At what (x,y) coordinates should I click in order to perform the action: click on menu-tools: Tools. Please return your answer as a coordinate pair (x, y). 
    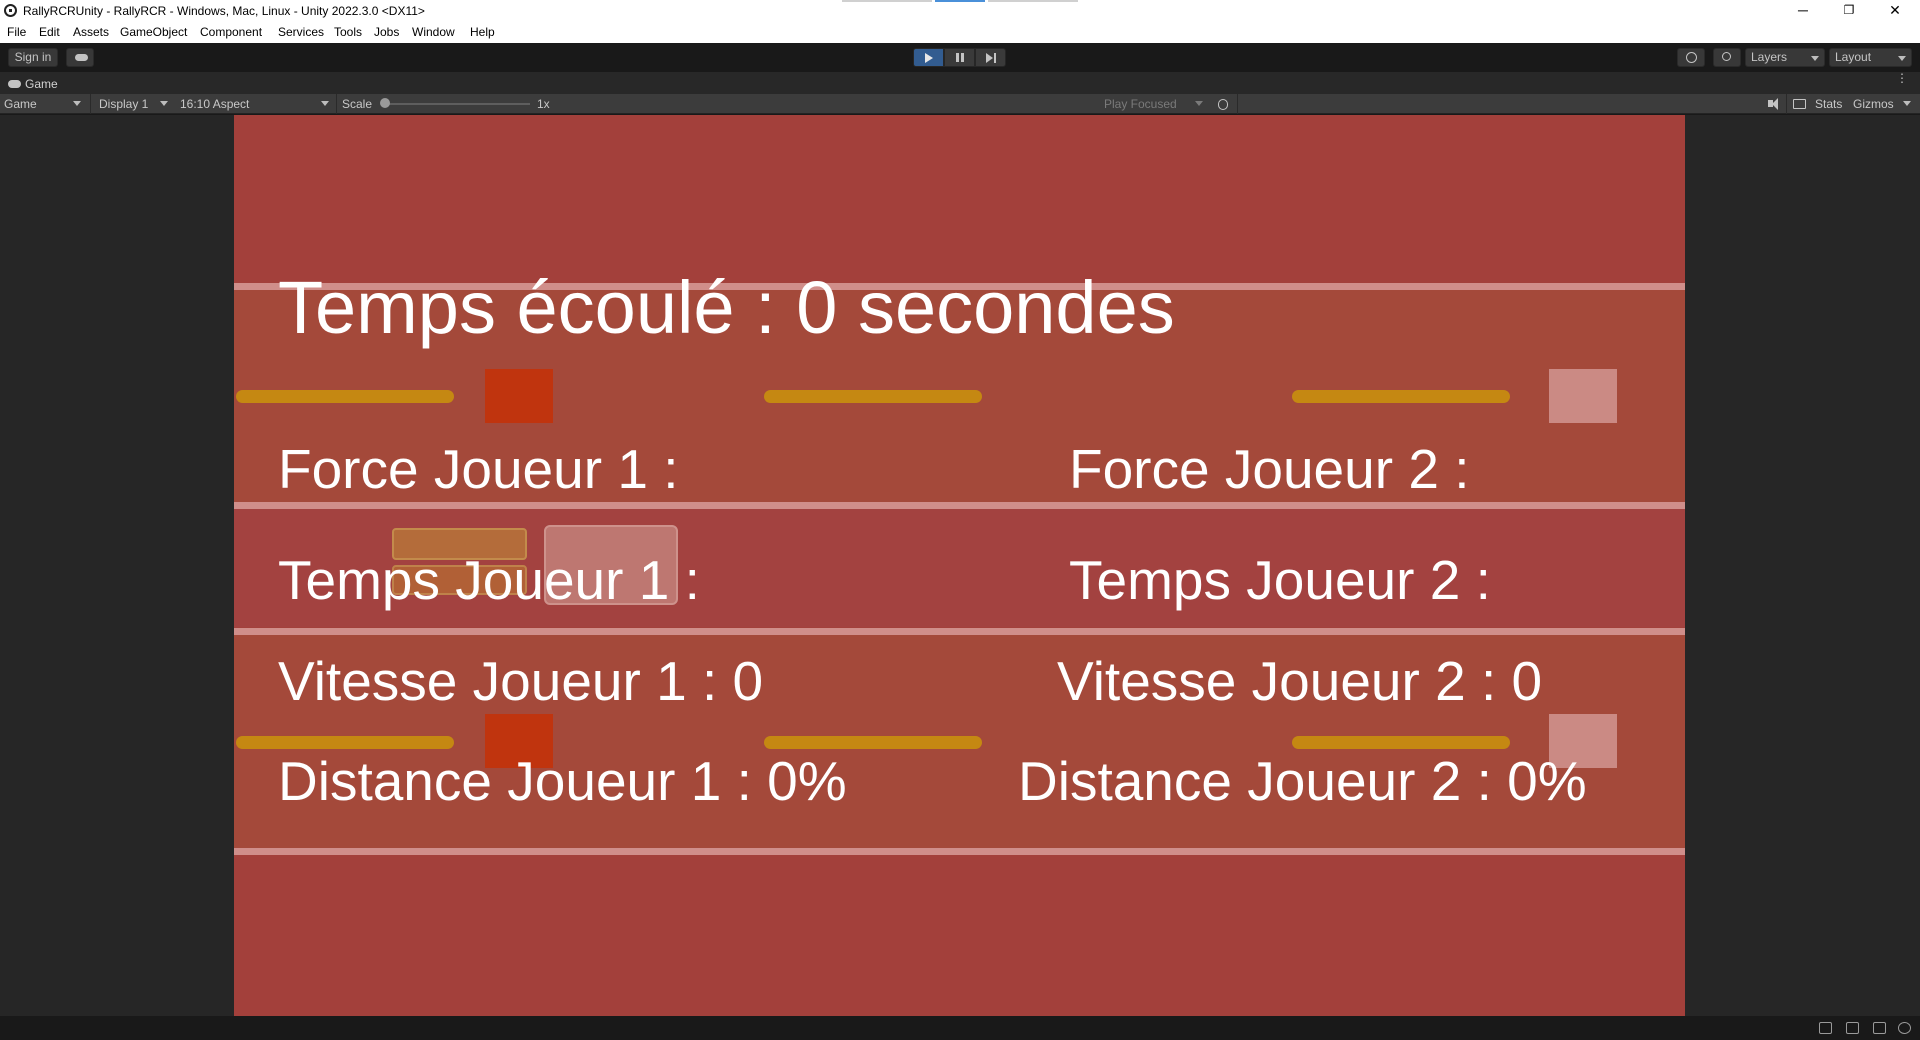
    Looking at the image, I should click on (348, 32).